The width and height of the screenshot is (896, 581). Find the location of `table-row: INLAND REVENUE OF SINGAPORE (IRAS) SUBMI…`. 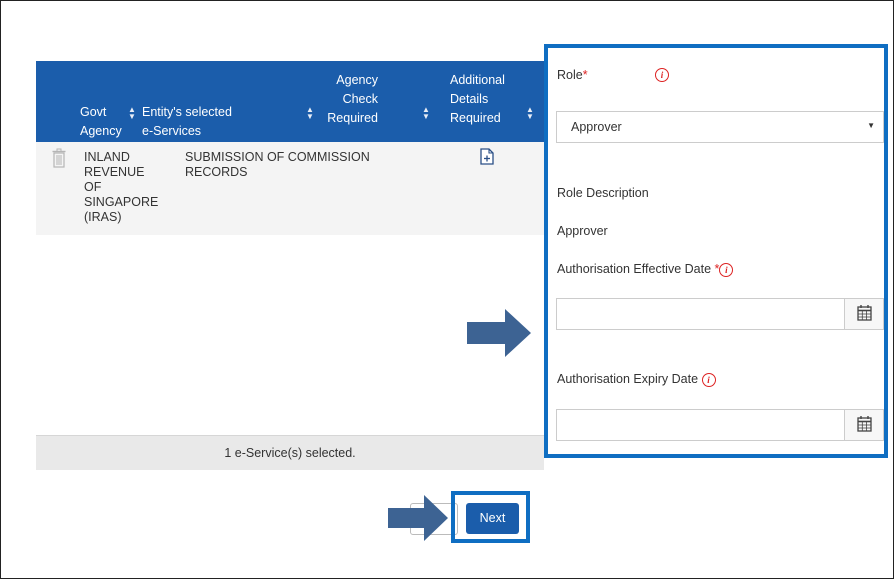

table-row: INLAND REVENUE OF SINGAPORE (IRAS) SUBMI… is located at coordinates (290, 188).